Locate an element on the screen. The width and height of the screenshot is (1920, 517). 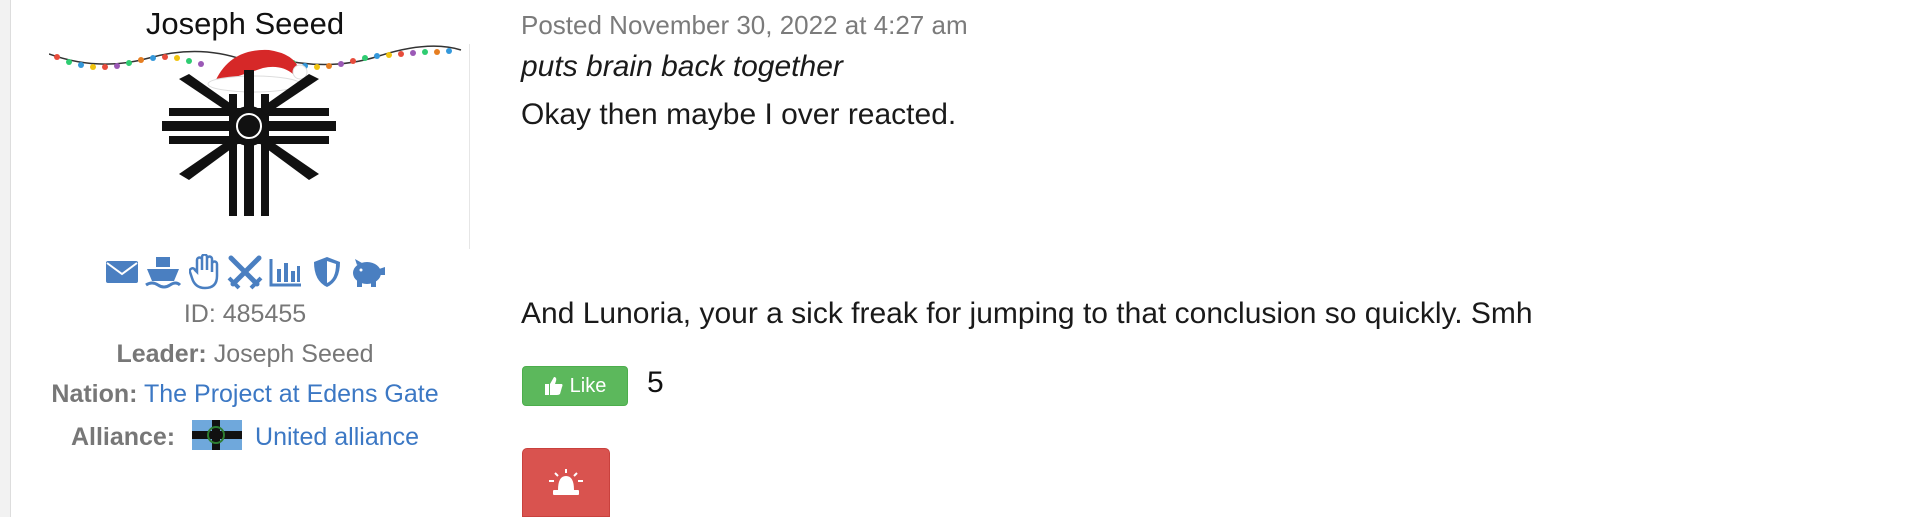
nation-id: ID: 485455 is located at coordinates (245, 314).